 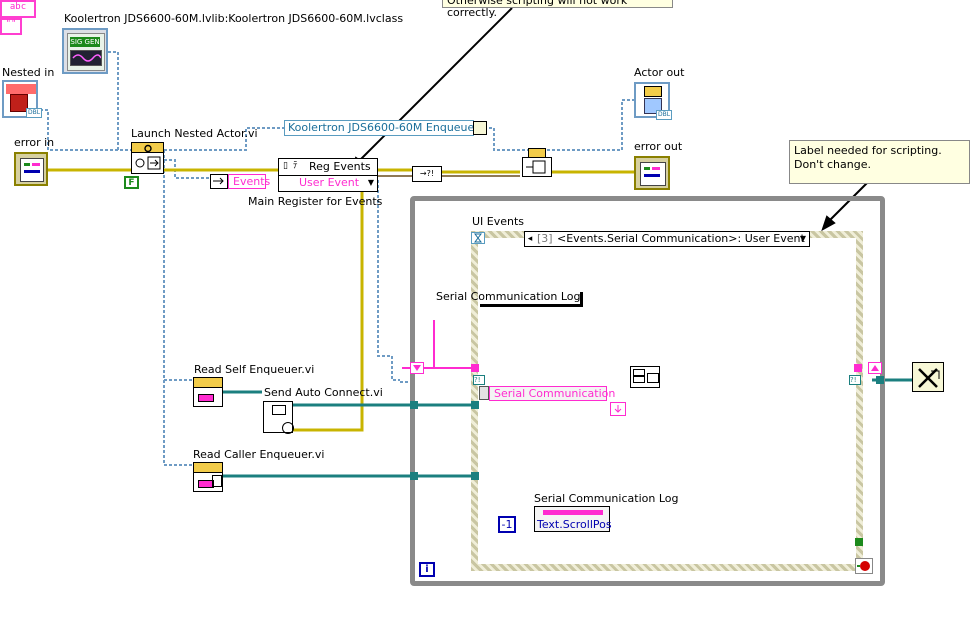 I want to click on shift-register-left, so click(x=417, y=368).